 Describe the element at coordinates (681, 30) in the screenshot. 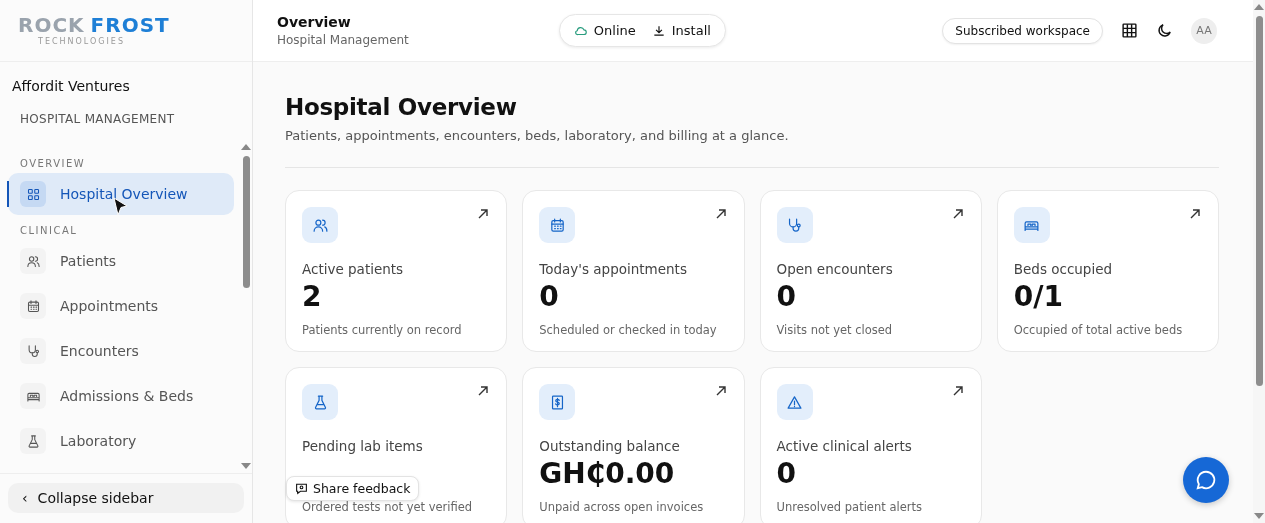

I see `install-button: Install` at that location.